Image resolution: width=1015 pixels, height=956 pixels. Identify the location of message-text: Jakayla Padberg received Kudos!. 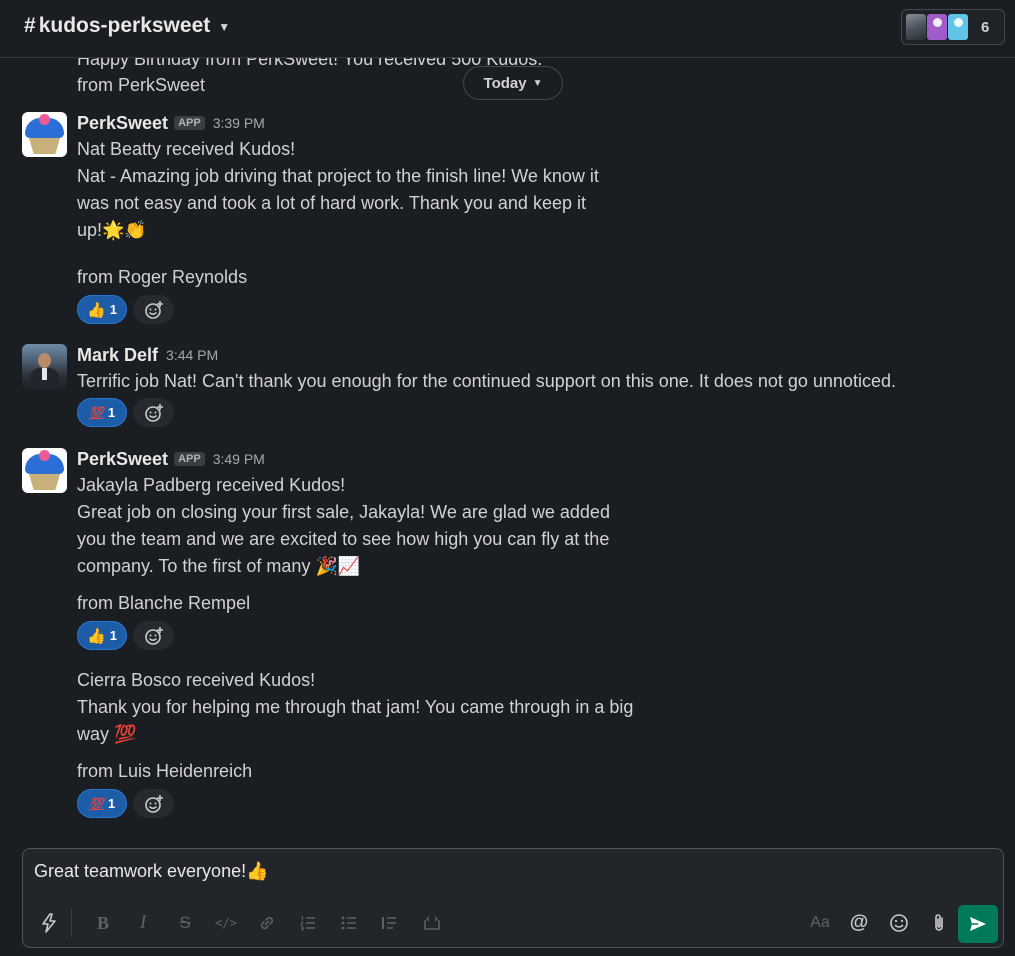
(211, 485).